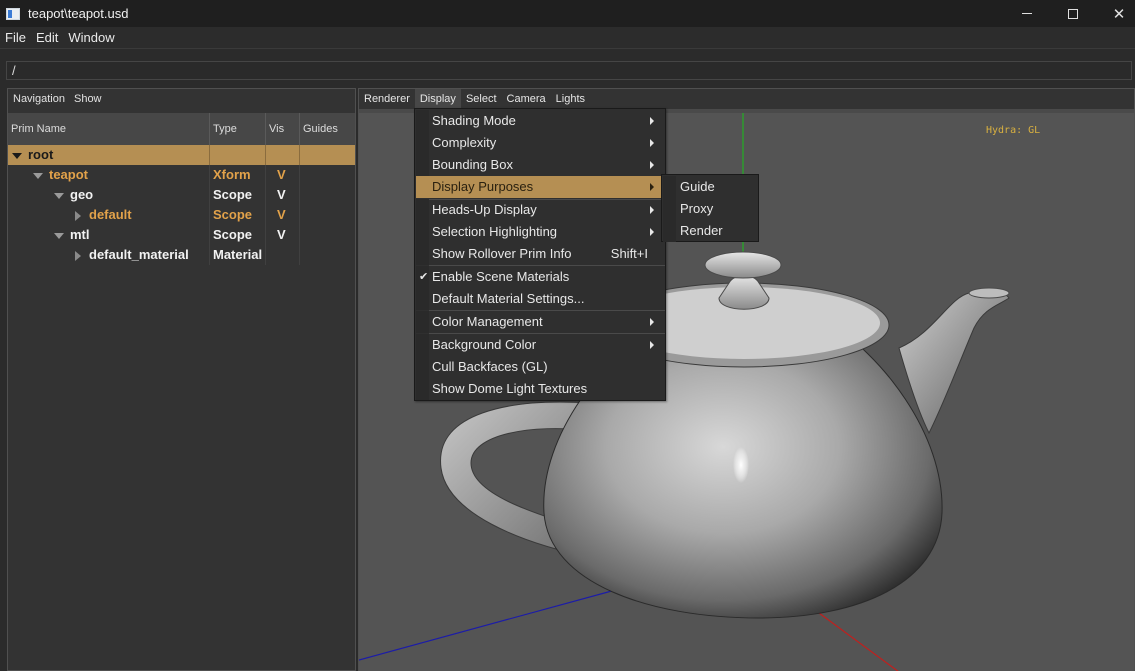  Describe the element at coordinates (526, 99) in the screenshot. I see `menu-camera: Camera` at that location.